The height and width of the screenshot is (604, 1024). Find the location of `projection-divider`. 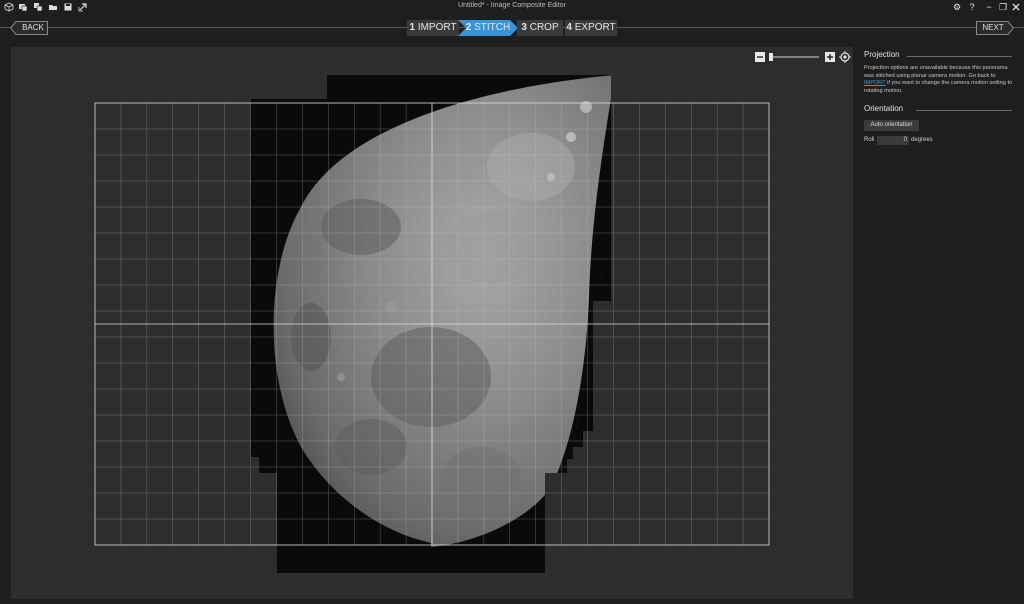

projection-divider is located at coordinates (959, 56).